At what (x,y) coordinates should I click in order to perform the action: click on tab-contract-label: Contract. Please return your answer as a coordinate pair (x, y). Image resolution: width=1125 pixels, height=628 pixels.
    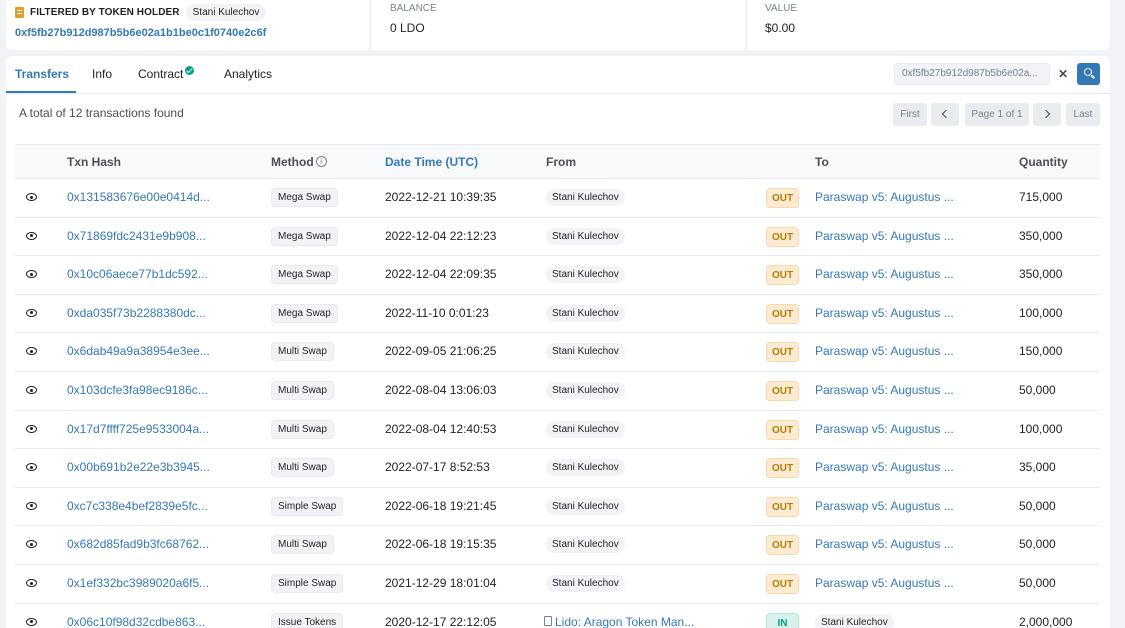
    Looking at the image, I should click on (161, 74).